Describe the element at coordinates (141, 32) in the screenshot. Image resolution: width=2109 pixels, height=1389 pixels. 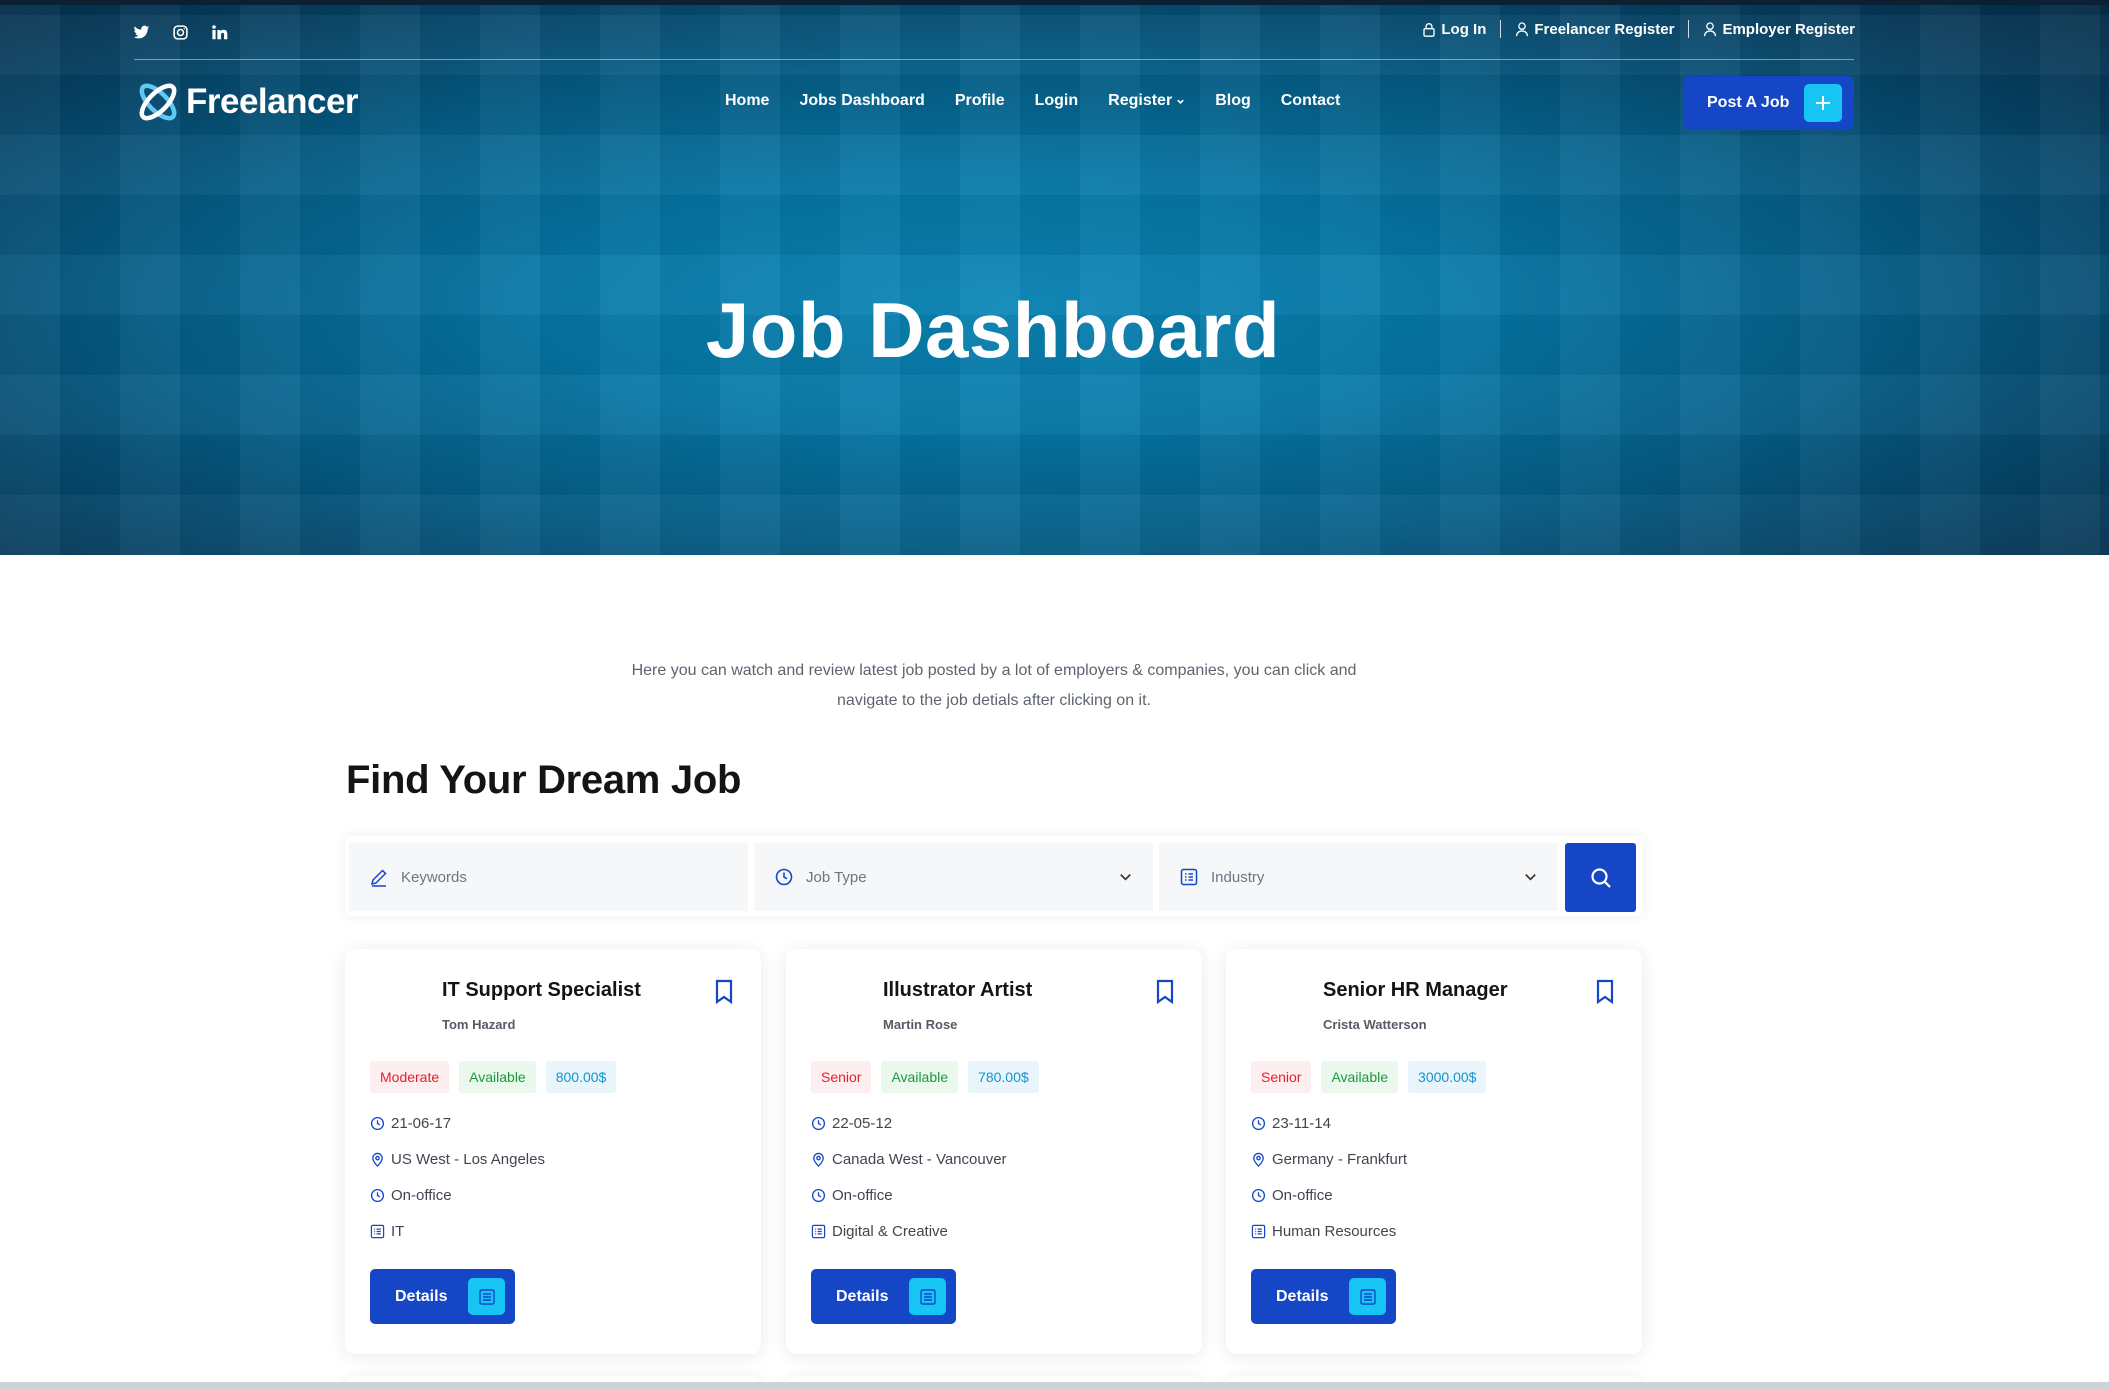
I see `twitter-icon` at that location.